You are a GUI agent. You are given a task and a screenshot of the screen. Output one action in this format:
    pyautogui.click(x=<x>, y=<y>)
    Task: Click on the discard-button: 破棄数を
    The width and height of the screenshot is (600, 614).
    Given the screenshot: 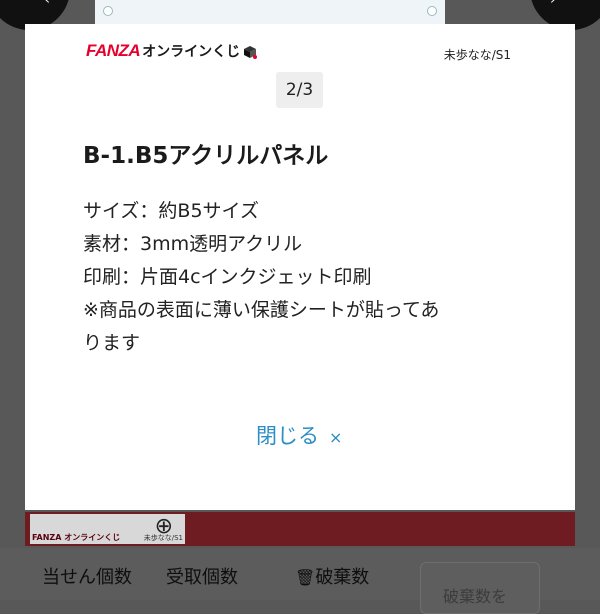 What is the action you would take?
    pyautogui.click(x=480, y=588)
    